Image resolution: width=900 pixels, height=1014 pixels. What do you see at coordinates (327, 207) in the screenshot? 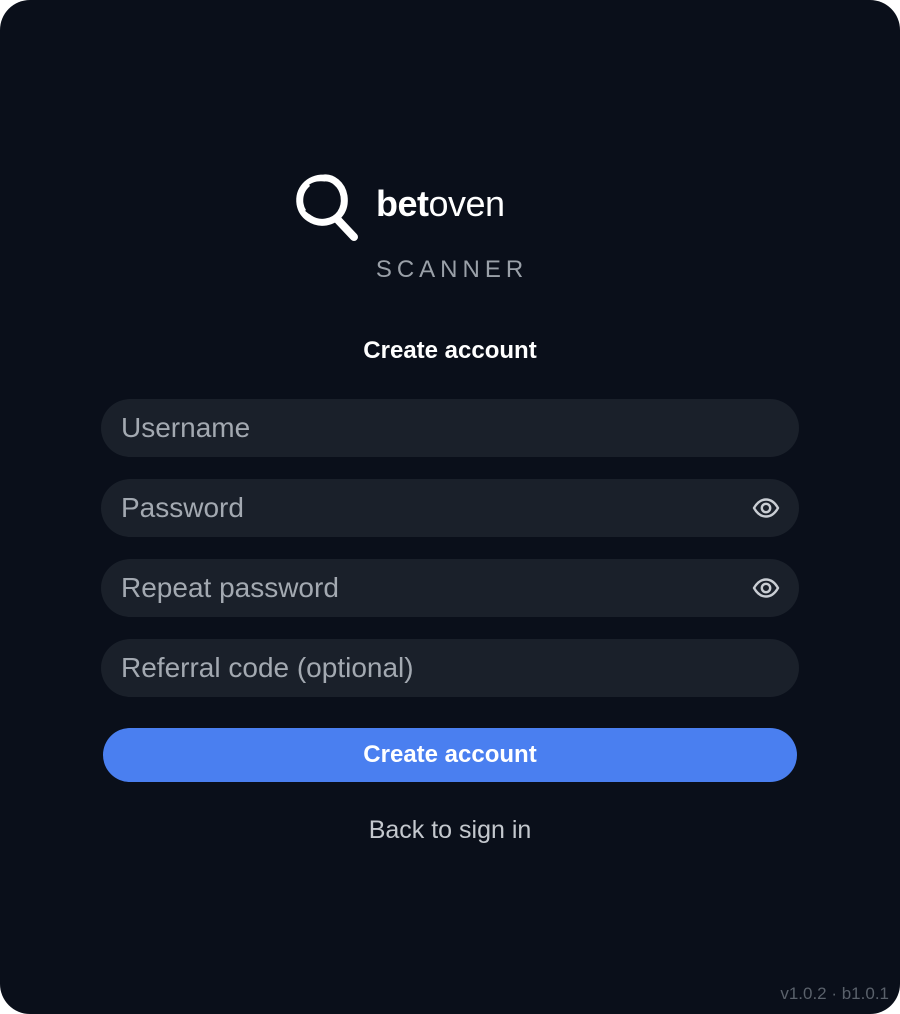
I see `magnifier-logo-icon` at bounding box center [327, 207].